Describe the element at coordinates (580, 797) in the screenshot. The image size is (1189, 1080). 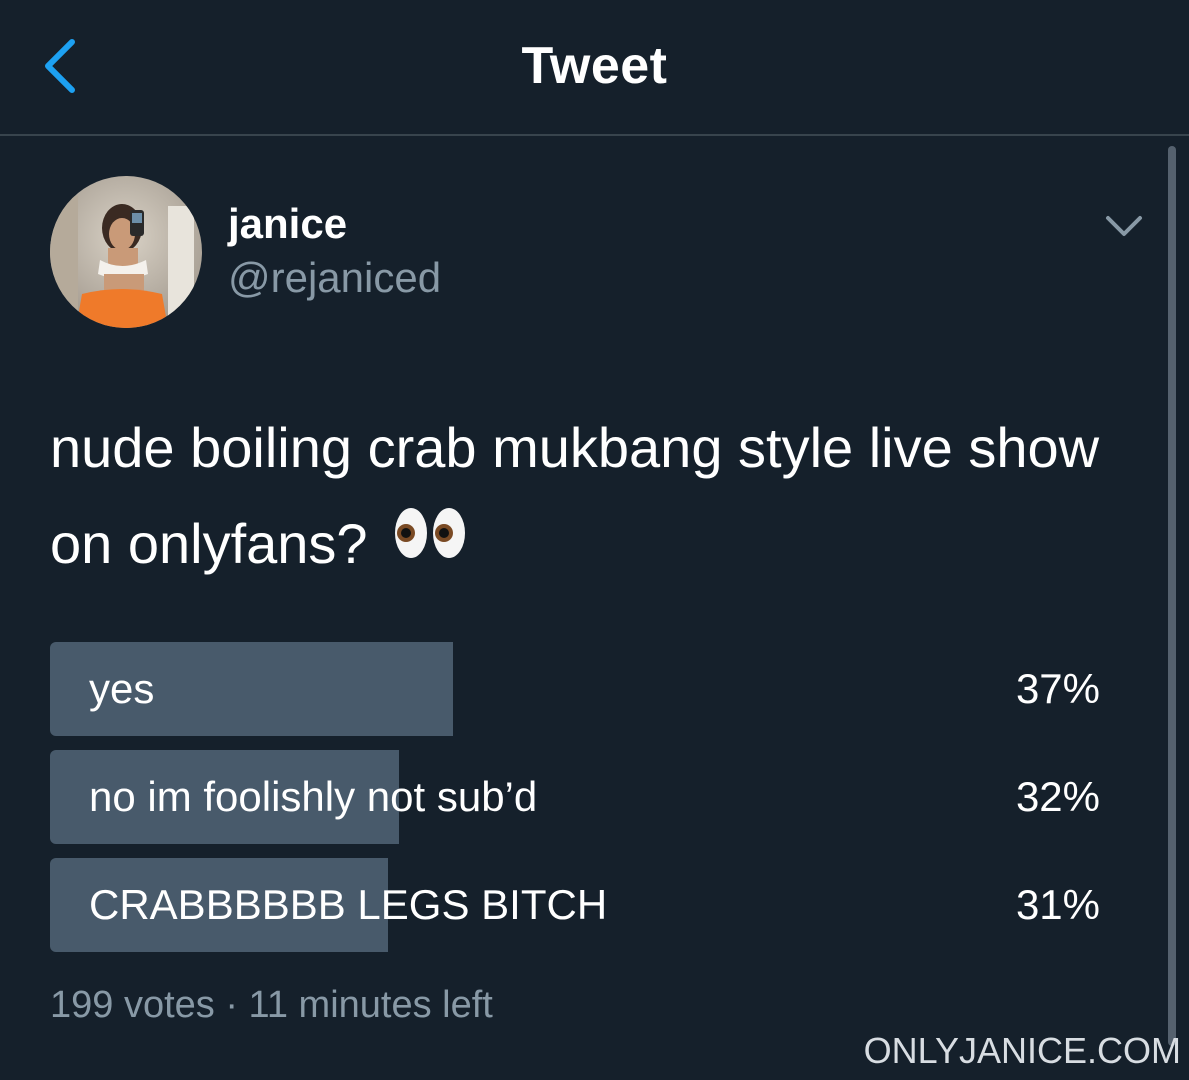
I see `poll-option-no: no im foolishly not sub’d 32%` at that location.